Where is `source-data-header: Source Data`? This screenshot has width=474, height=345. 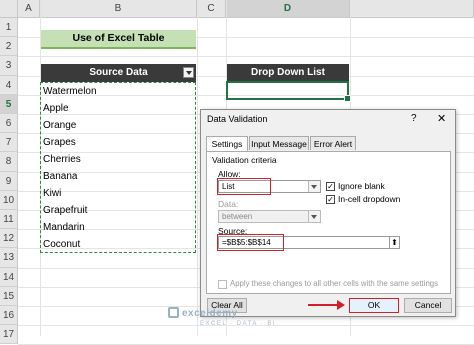 source-data-header: Source Data is located at coordinates (118, 73).